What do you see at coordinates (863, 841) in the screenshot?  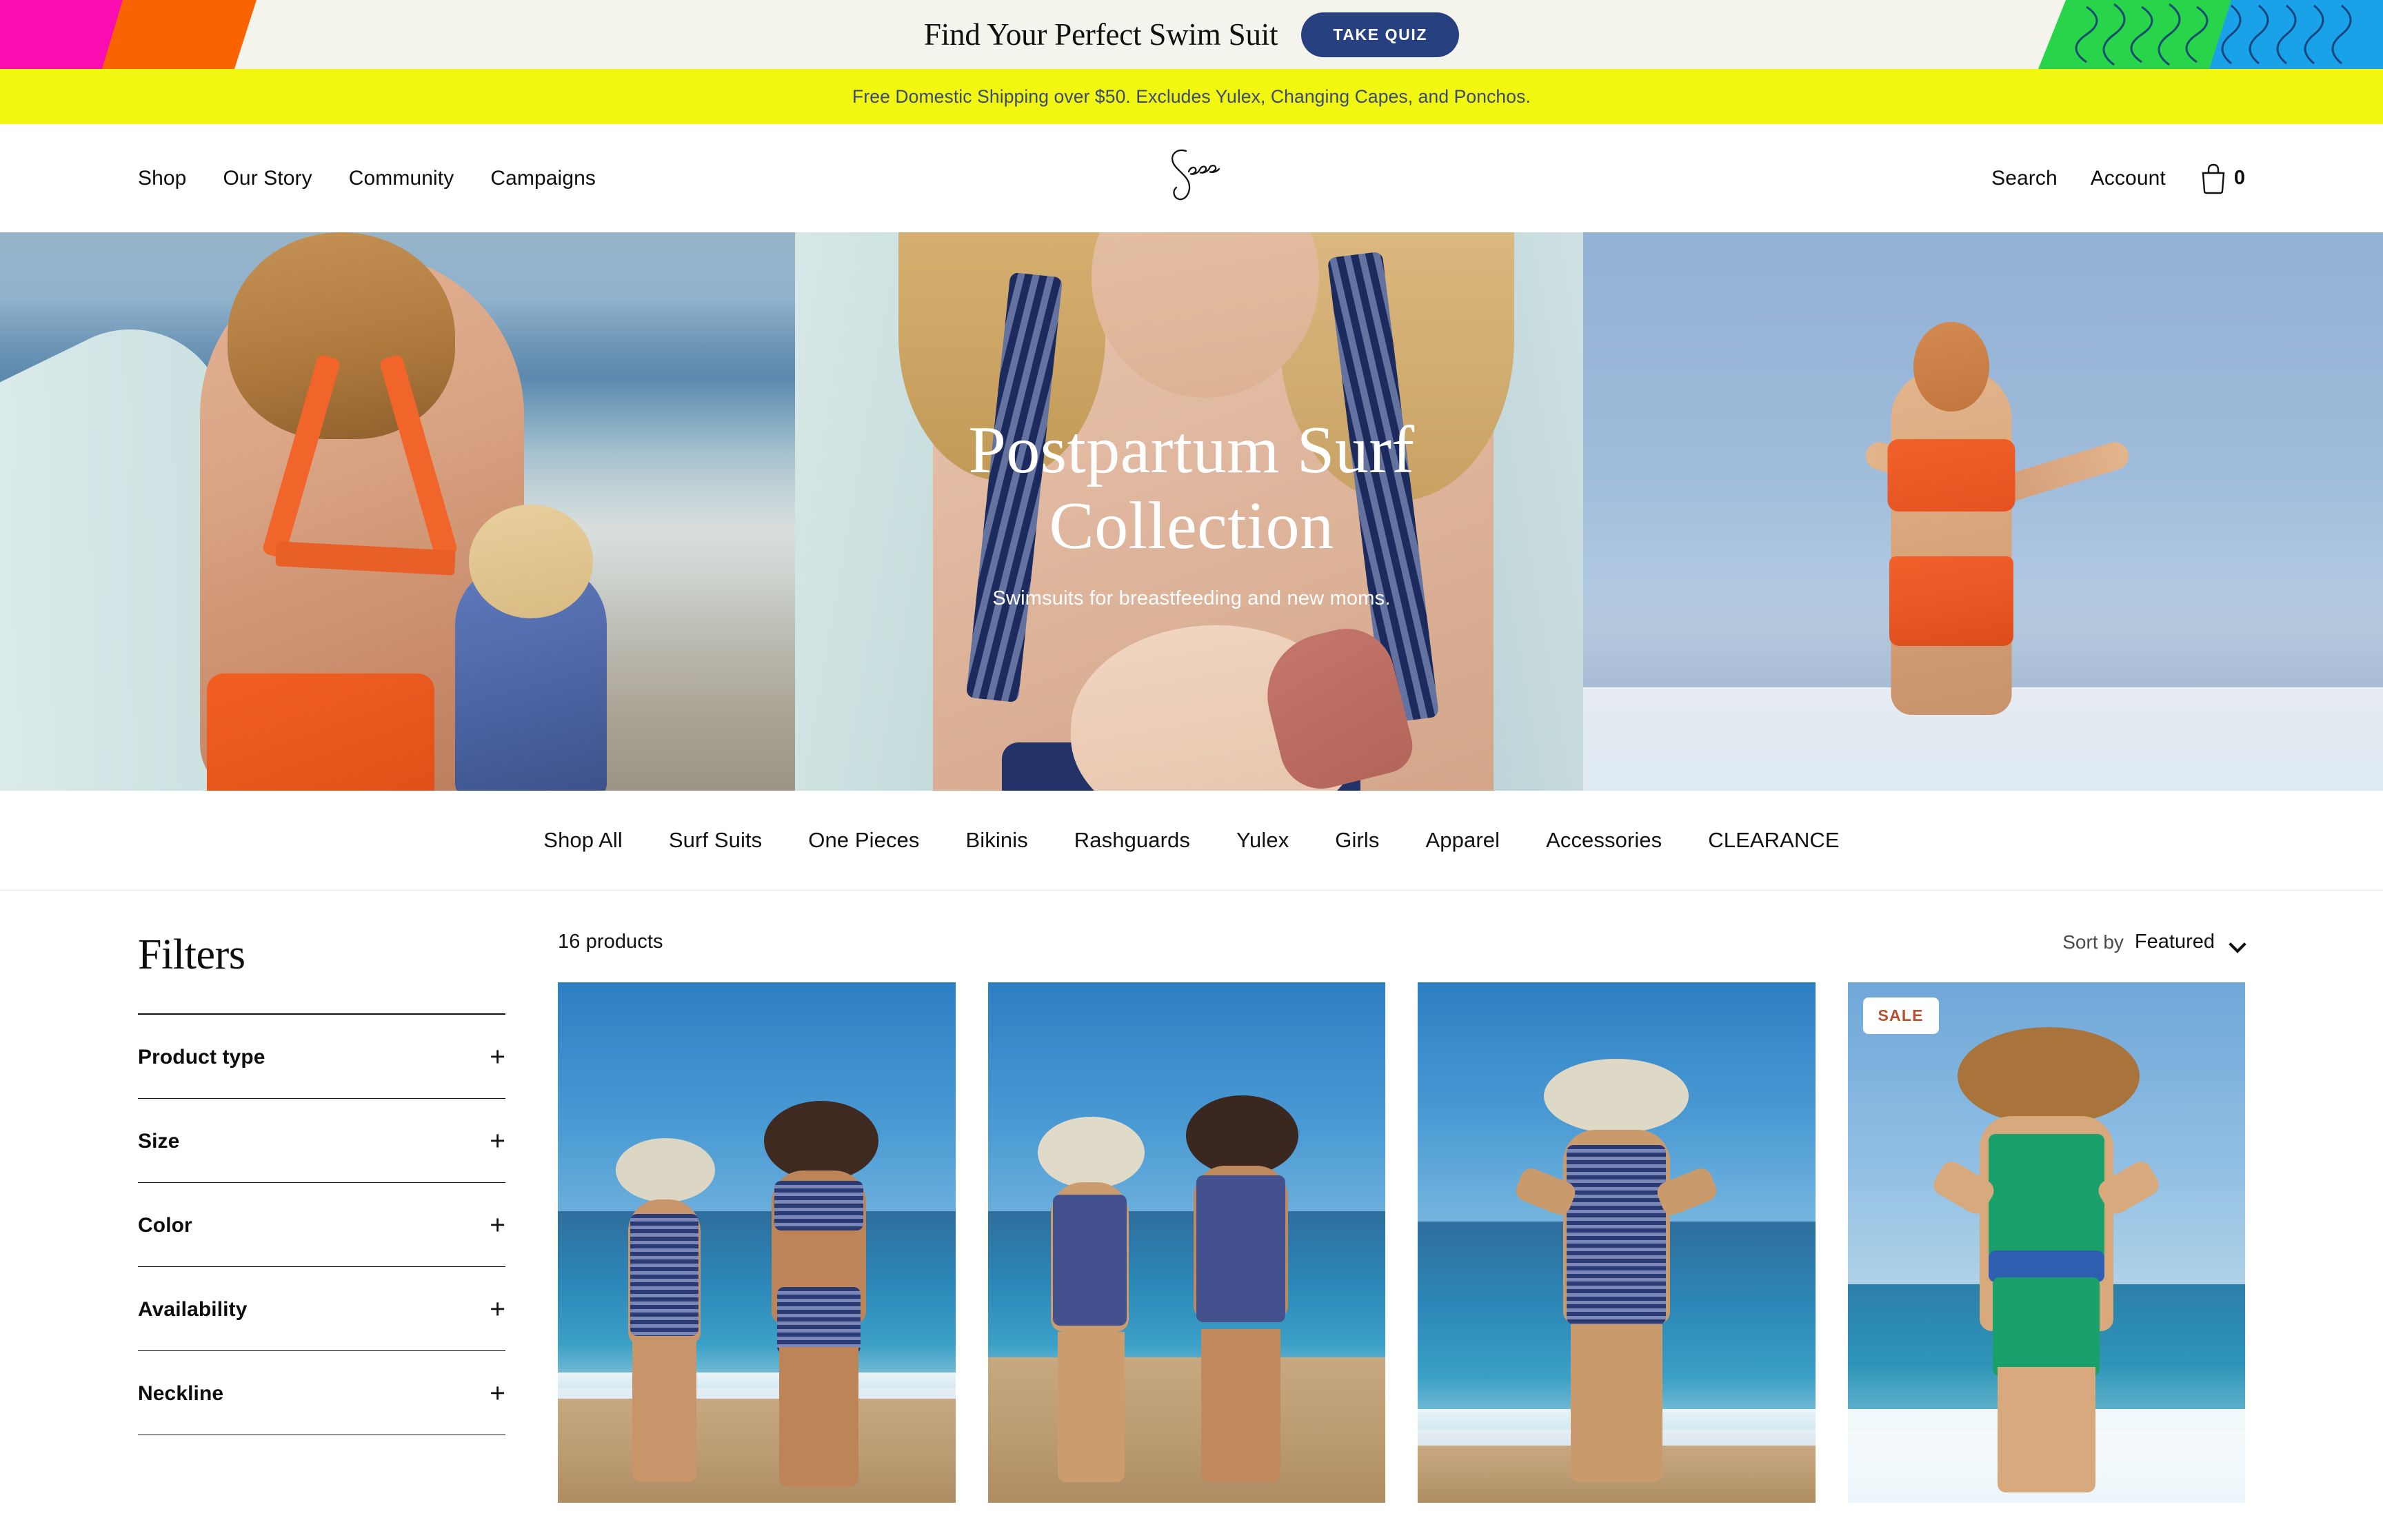 I see `category-one-pieces: One Pieces` at bounding box center [863, 841].